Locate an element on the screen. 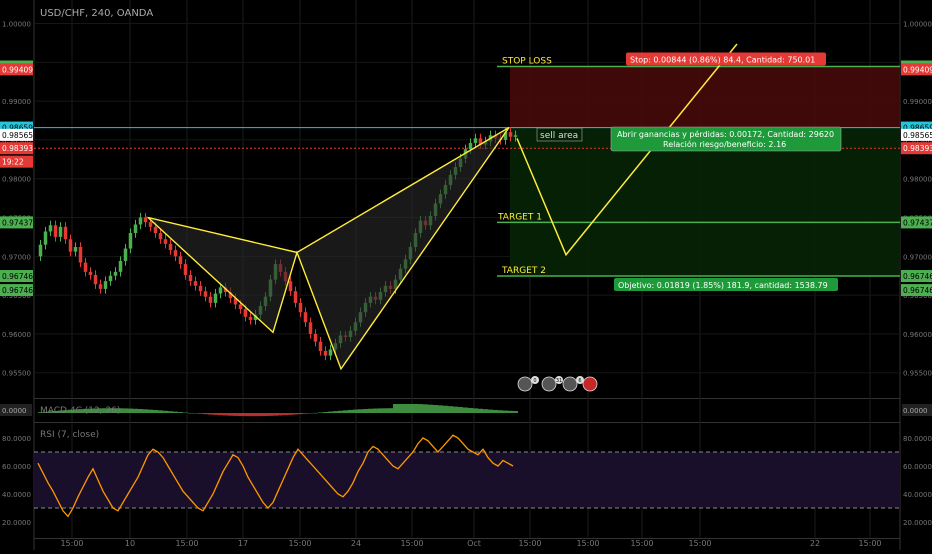 Image resolution: width=932 pixels, height=554 pixels. price-badge-right-text: 0.98393 is located at coordinates (917, 148).